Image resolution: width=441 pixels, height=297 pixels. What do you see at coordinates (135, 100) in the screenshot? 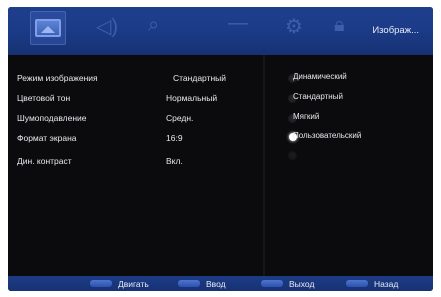
I see `setting-color-tone: Цветовой тон Нормальный` at bounding box center [135, 100].